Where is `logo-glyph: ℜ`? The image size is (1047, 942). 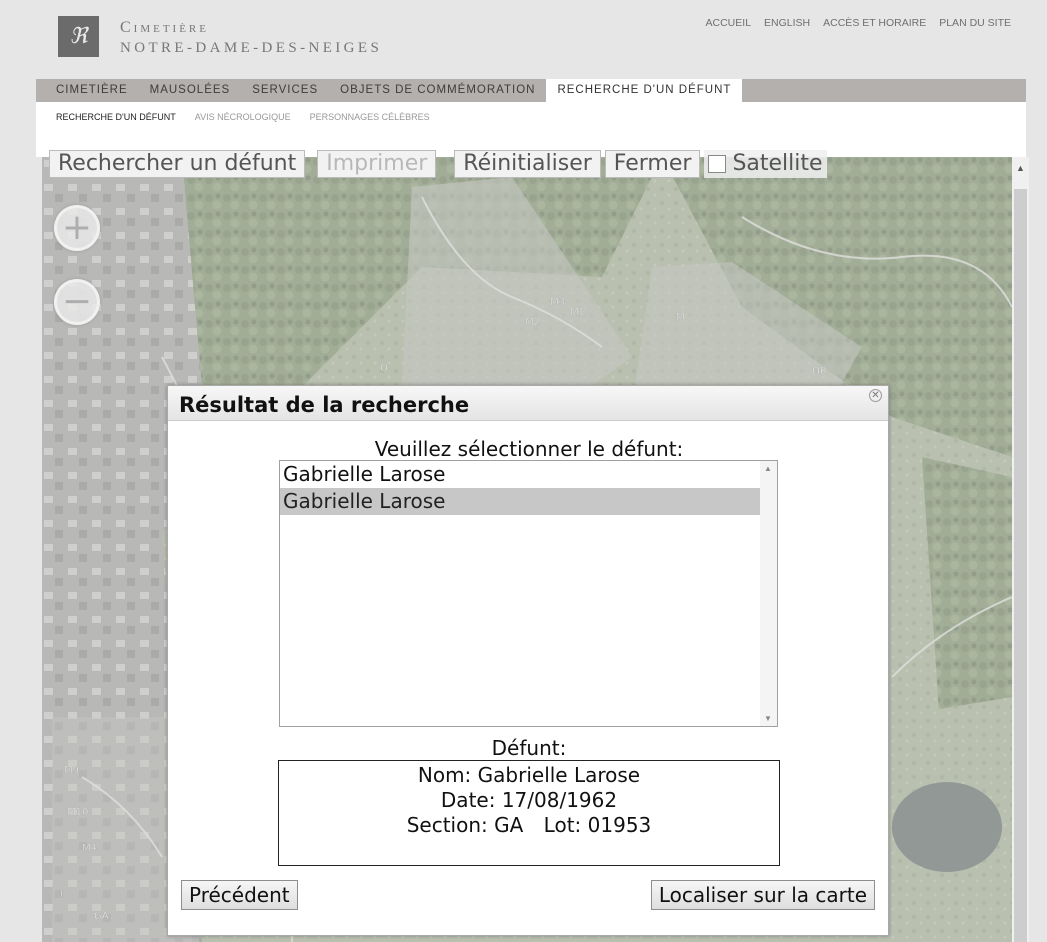 logo-glyph: ℜ is located at coordinates (78, 36).